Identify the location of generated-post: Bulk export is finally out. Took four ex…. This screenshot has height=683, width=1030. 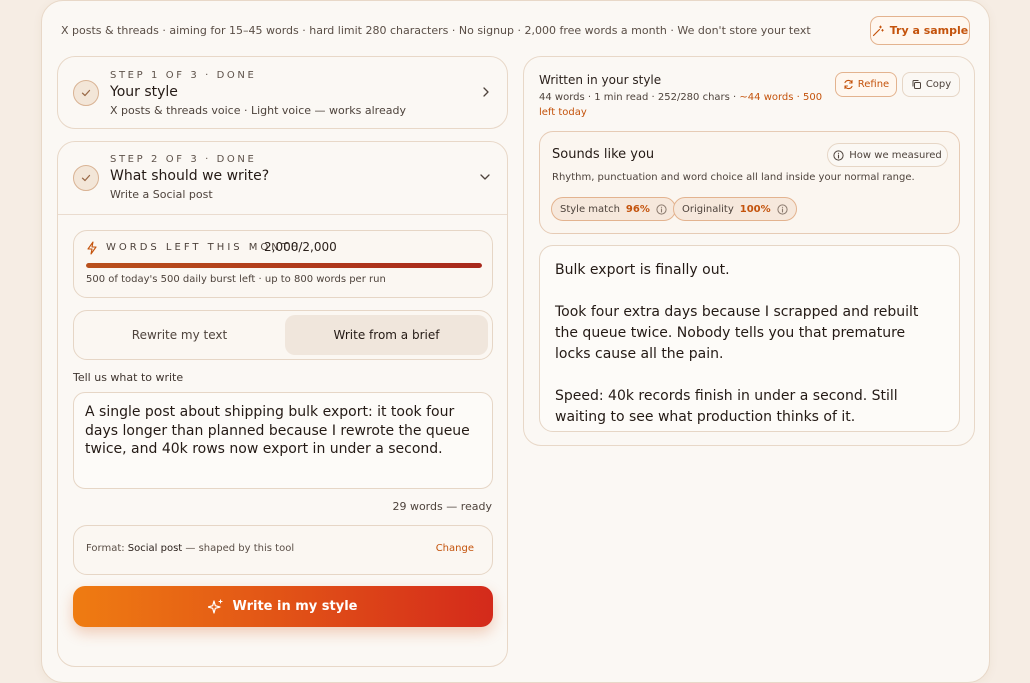
(749, 338).